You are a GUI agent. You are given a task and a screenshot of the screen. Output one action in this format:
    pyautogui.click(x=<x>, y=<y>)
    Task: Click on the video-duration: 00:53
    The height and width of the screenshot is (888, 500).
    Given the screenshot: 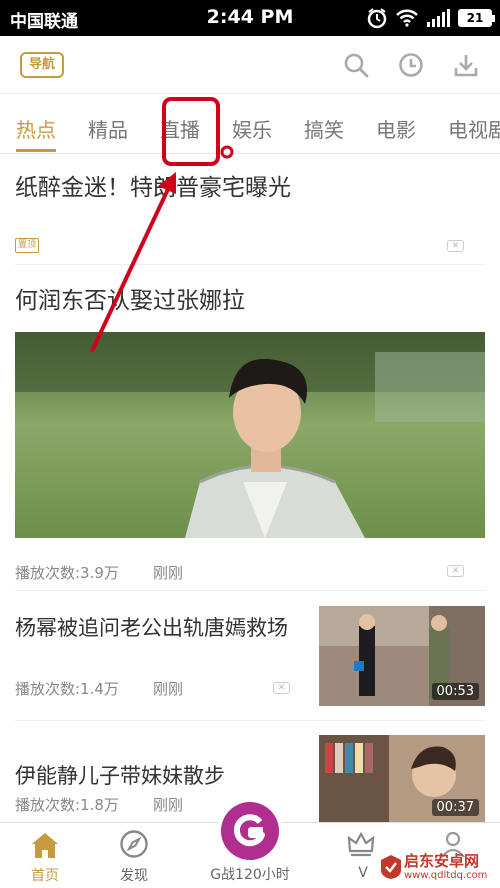 What is the action you would take?
    pyautogui.click(x=455, y=691)
    